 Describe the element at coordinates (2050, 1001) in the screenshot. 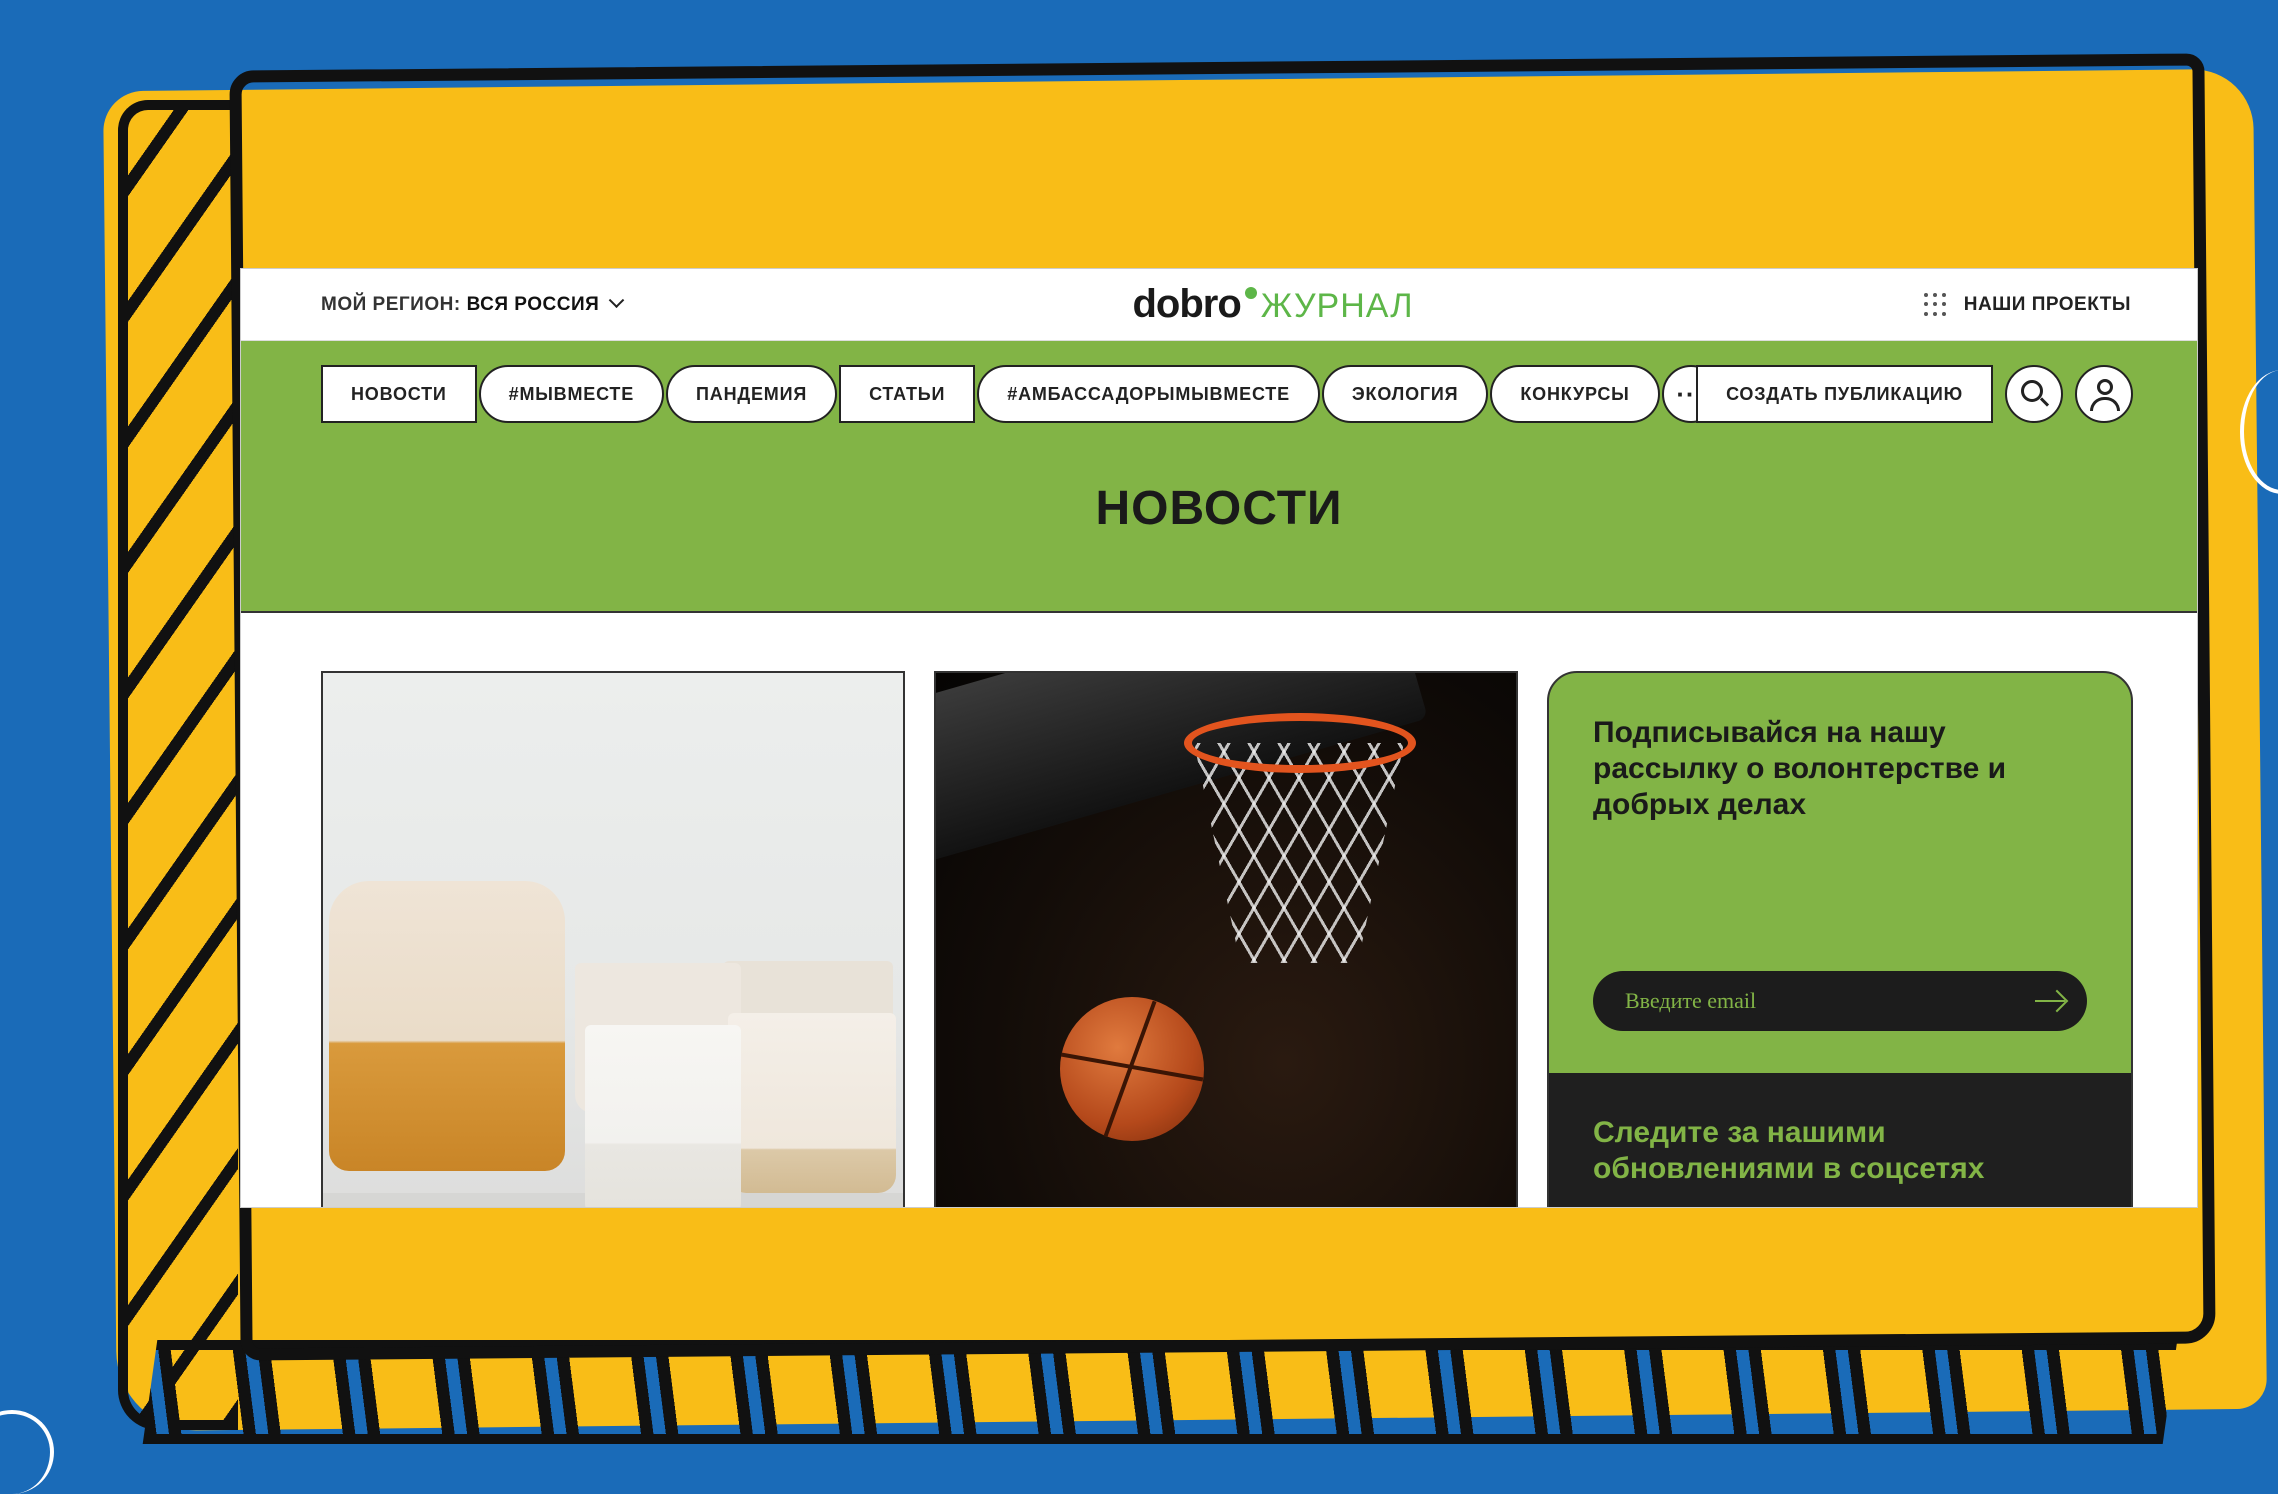

I see `arrow-right-icon` at that location.